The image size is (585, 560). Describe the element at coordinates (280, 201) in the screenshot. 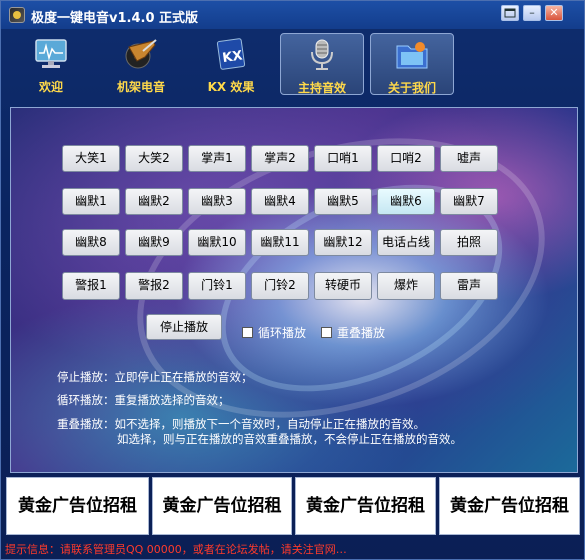

I see `sound-button: 幽默4` at that location.